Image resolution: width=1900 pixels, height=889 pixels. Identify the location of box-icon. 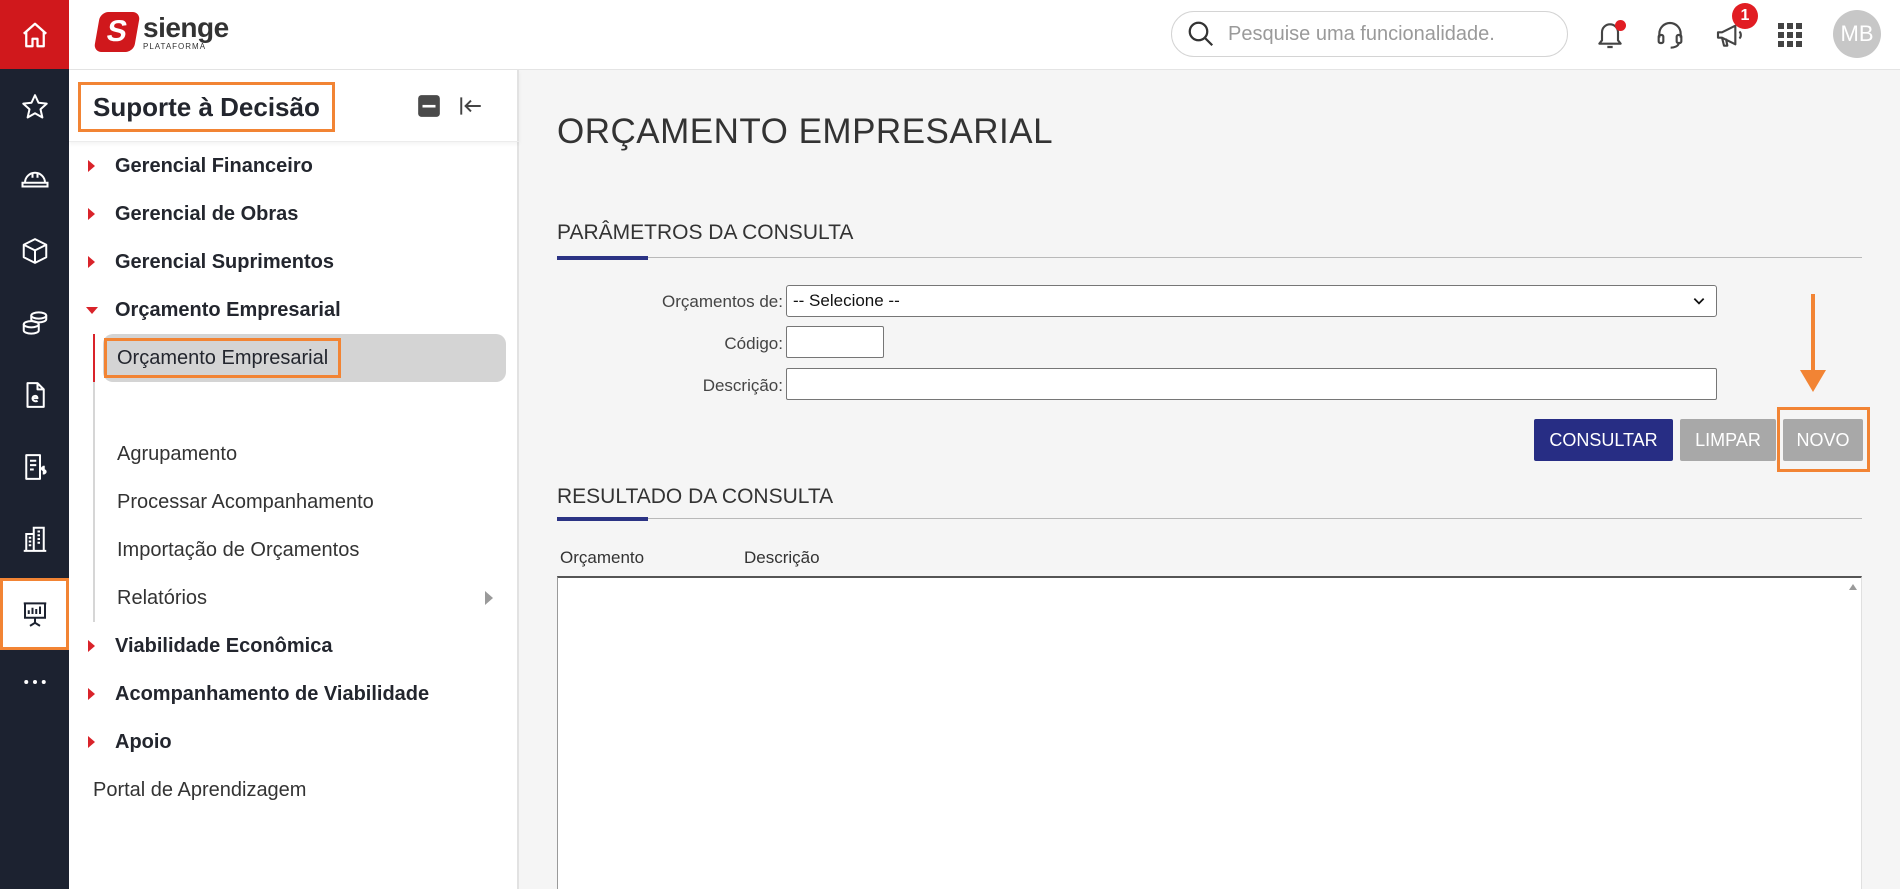
(34, 251).